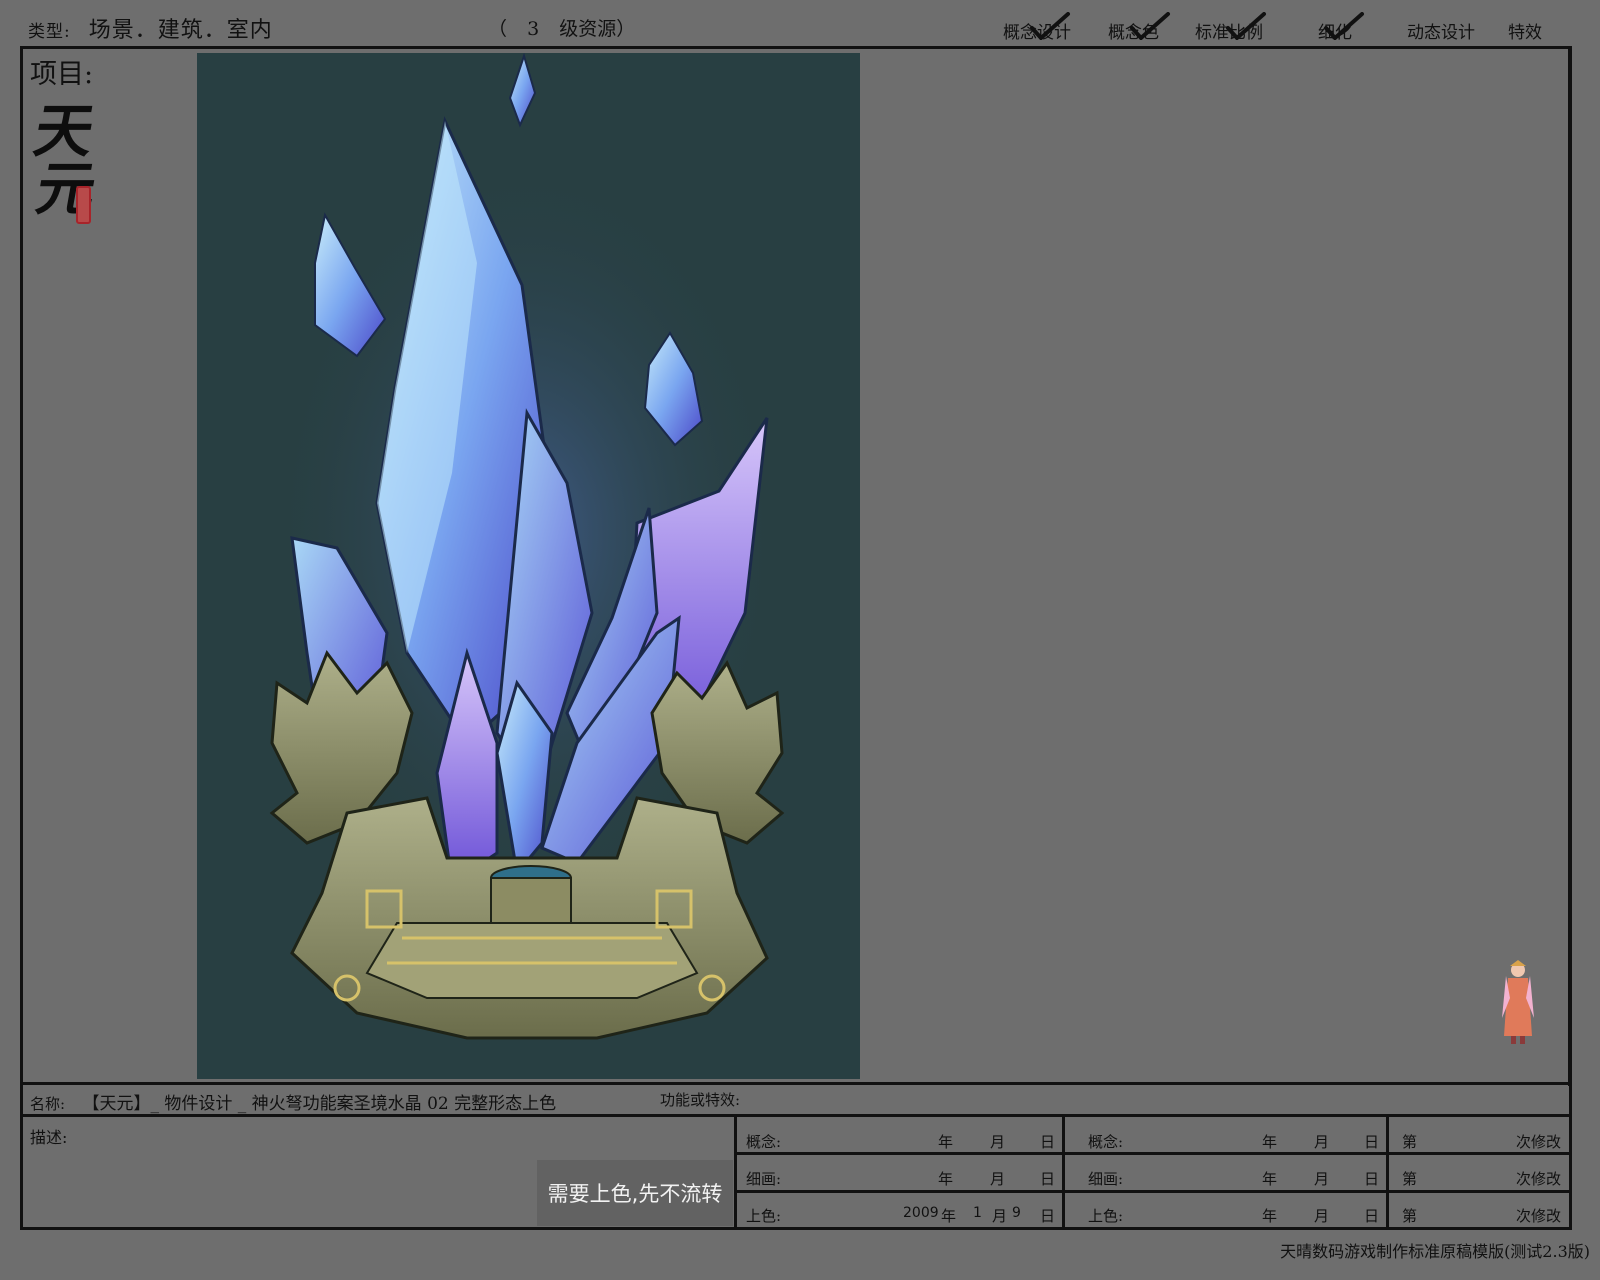 The image size is (1600, 1280). I want to click on col1-color-month: 1, so click(977, 1213).